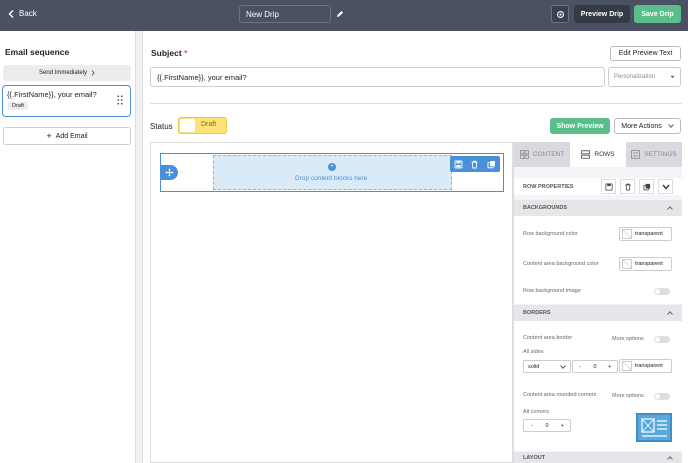 This screenshot has width=688, height=463. I want to click on status-value: Draft, so click(209, 124).